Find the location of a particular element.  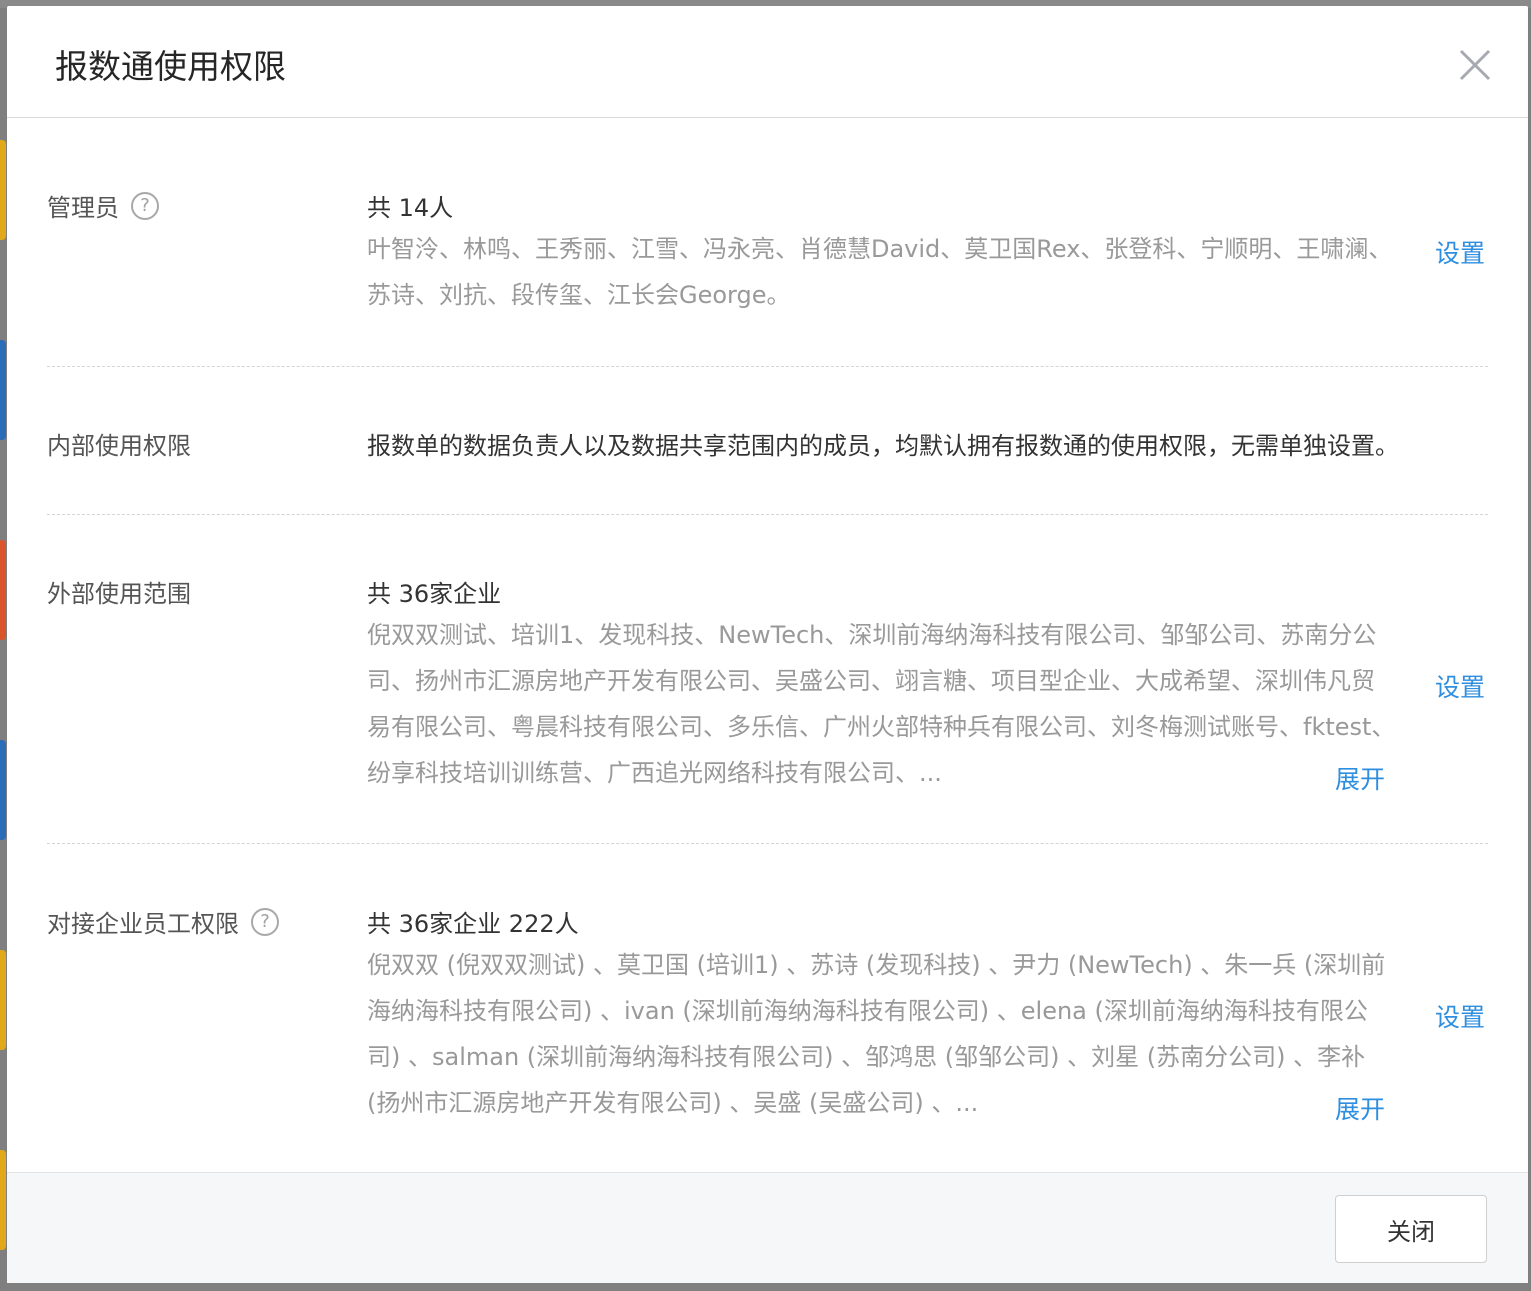

internal-label: 内部使用权限 is located at coordinates (119, 446).